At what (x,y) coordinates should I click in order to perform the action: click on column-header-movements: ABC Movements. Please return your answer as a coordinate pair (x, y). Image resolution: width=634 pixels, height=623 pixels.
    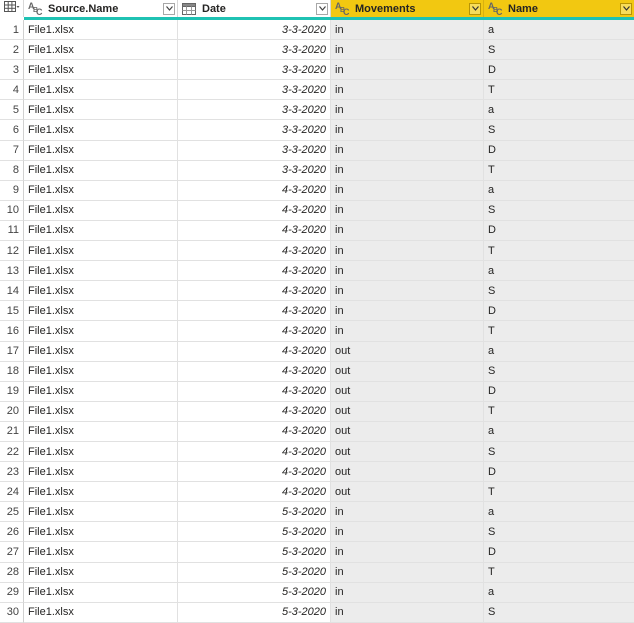
    Looking at the image, I should click on (407, 8).